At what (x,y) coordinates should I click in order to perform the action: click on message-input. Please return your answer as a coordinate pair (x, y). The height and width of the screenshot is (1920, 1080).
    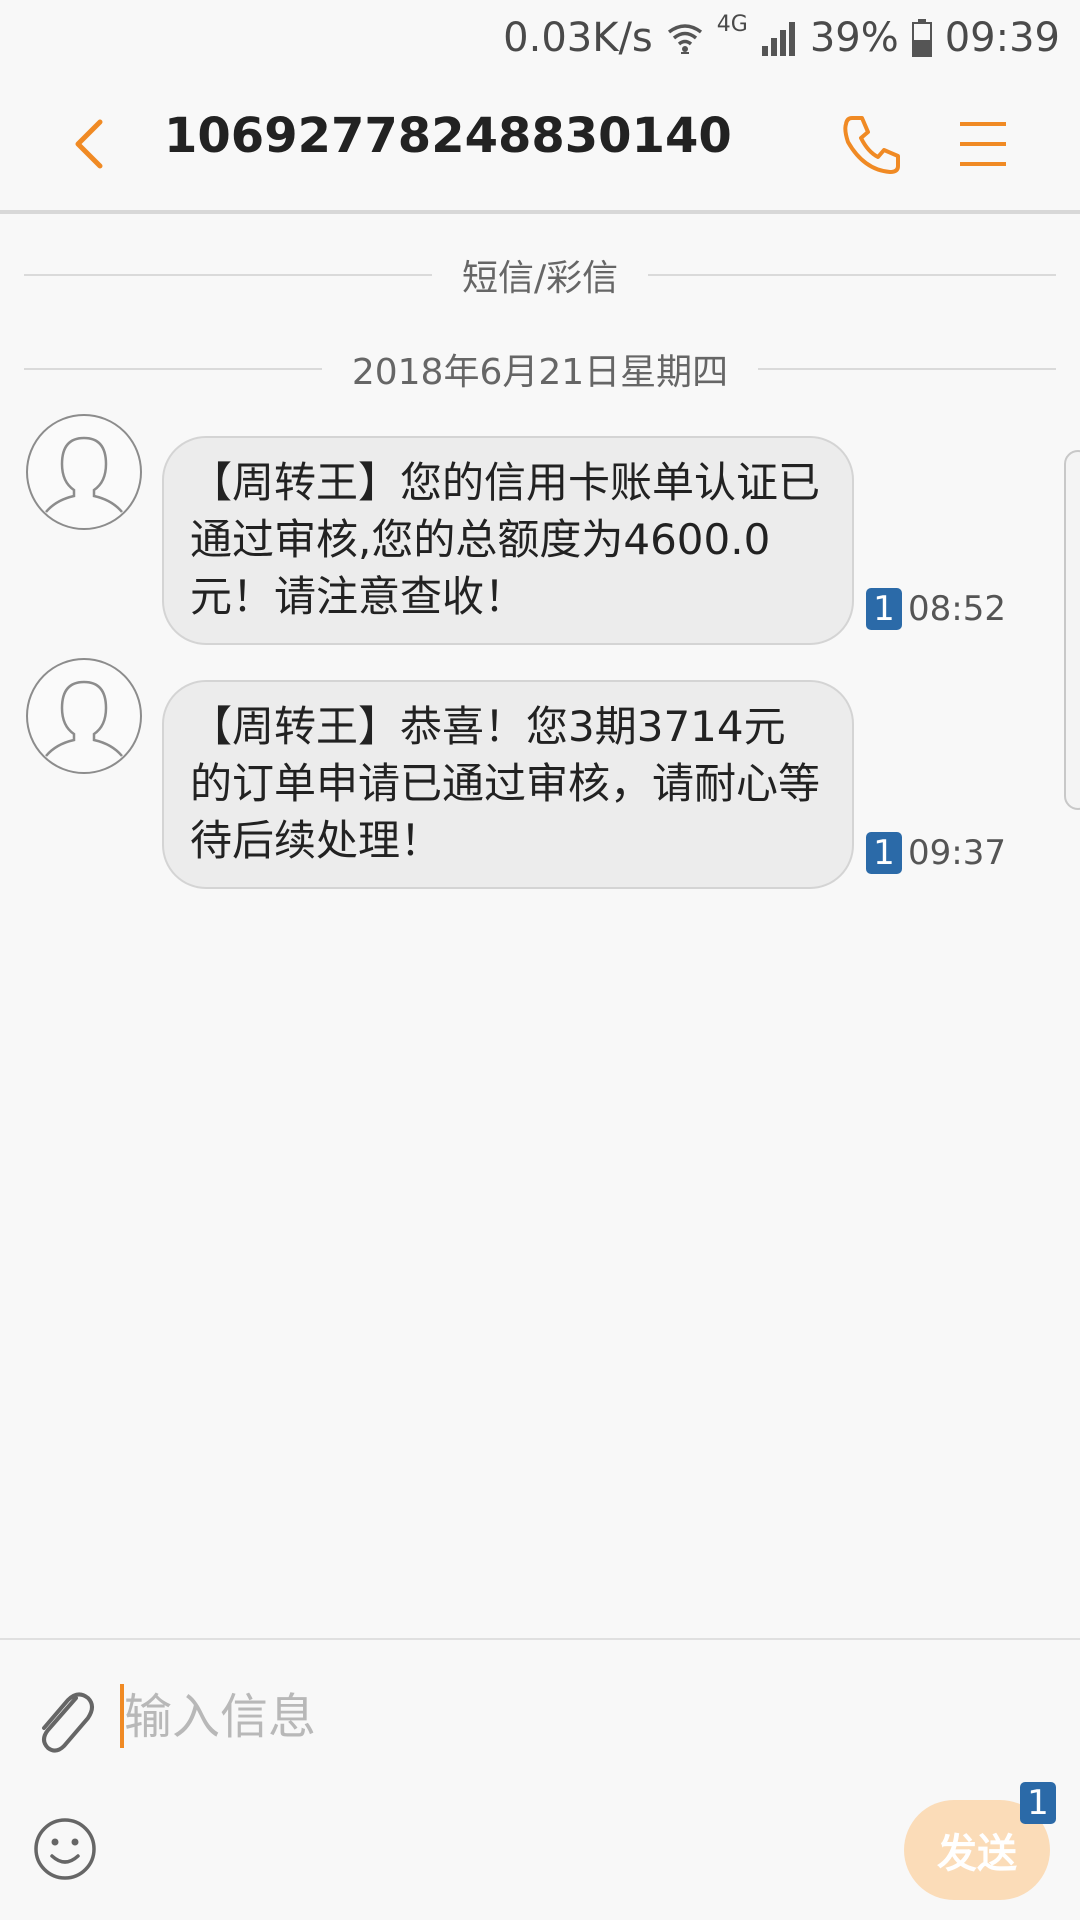
    Looking at the image, I should click on (532, 1717).